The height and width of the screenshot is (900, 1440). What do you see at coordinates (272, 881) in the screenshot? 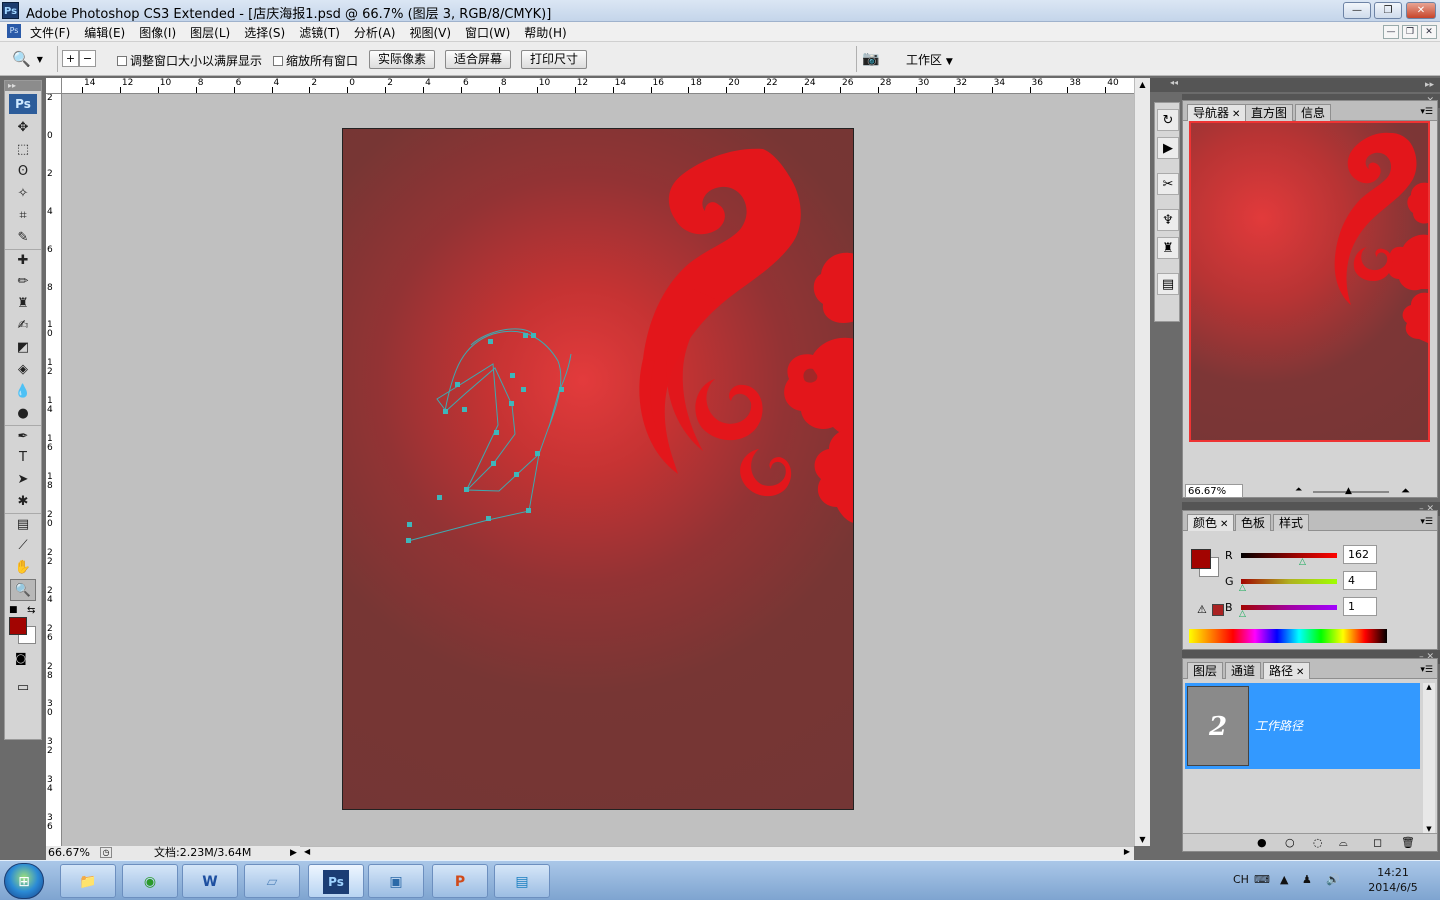
I see `taskbar-notepad: ▱` at bounding box center [272, 881].